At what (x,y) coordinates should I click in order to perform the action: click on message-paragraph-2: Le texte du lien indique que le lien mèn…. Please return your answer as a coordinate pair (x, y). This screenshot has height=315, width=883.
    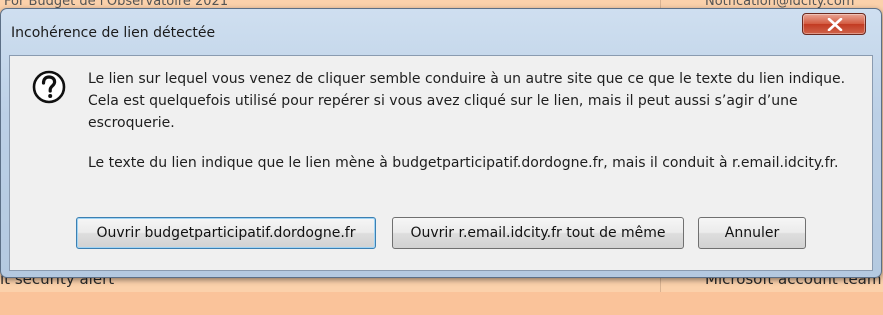
    Looking at the image, I should click on (463, 163).